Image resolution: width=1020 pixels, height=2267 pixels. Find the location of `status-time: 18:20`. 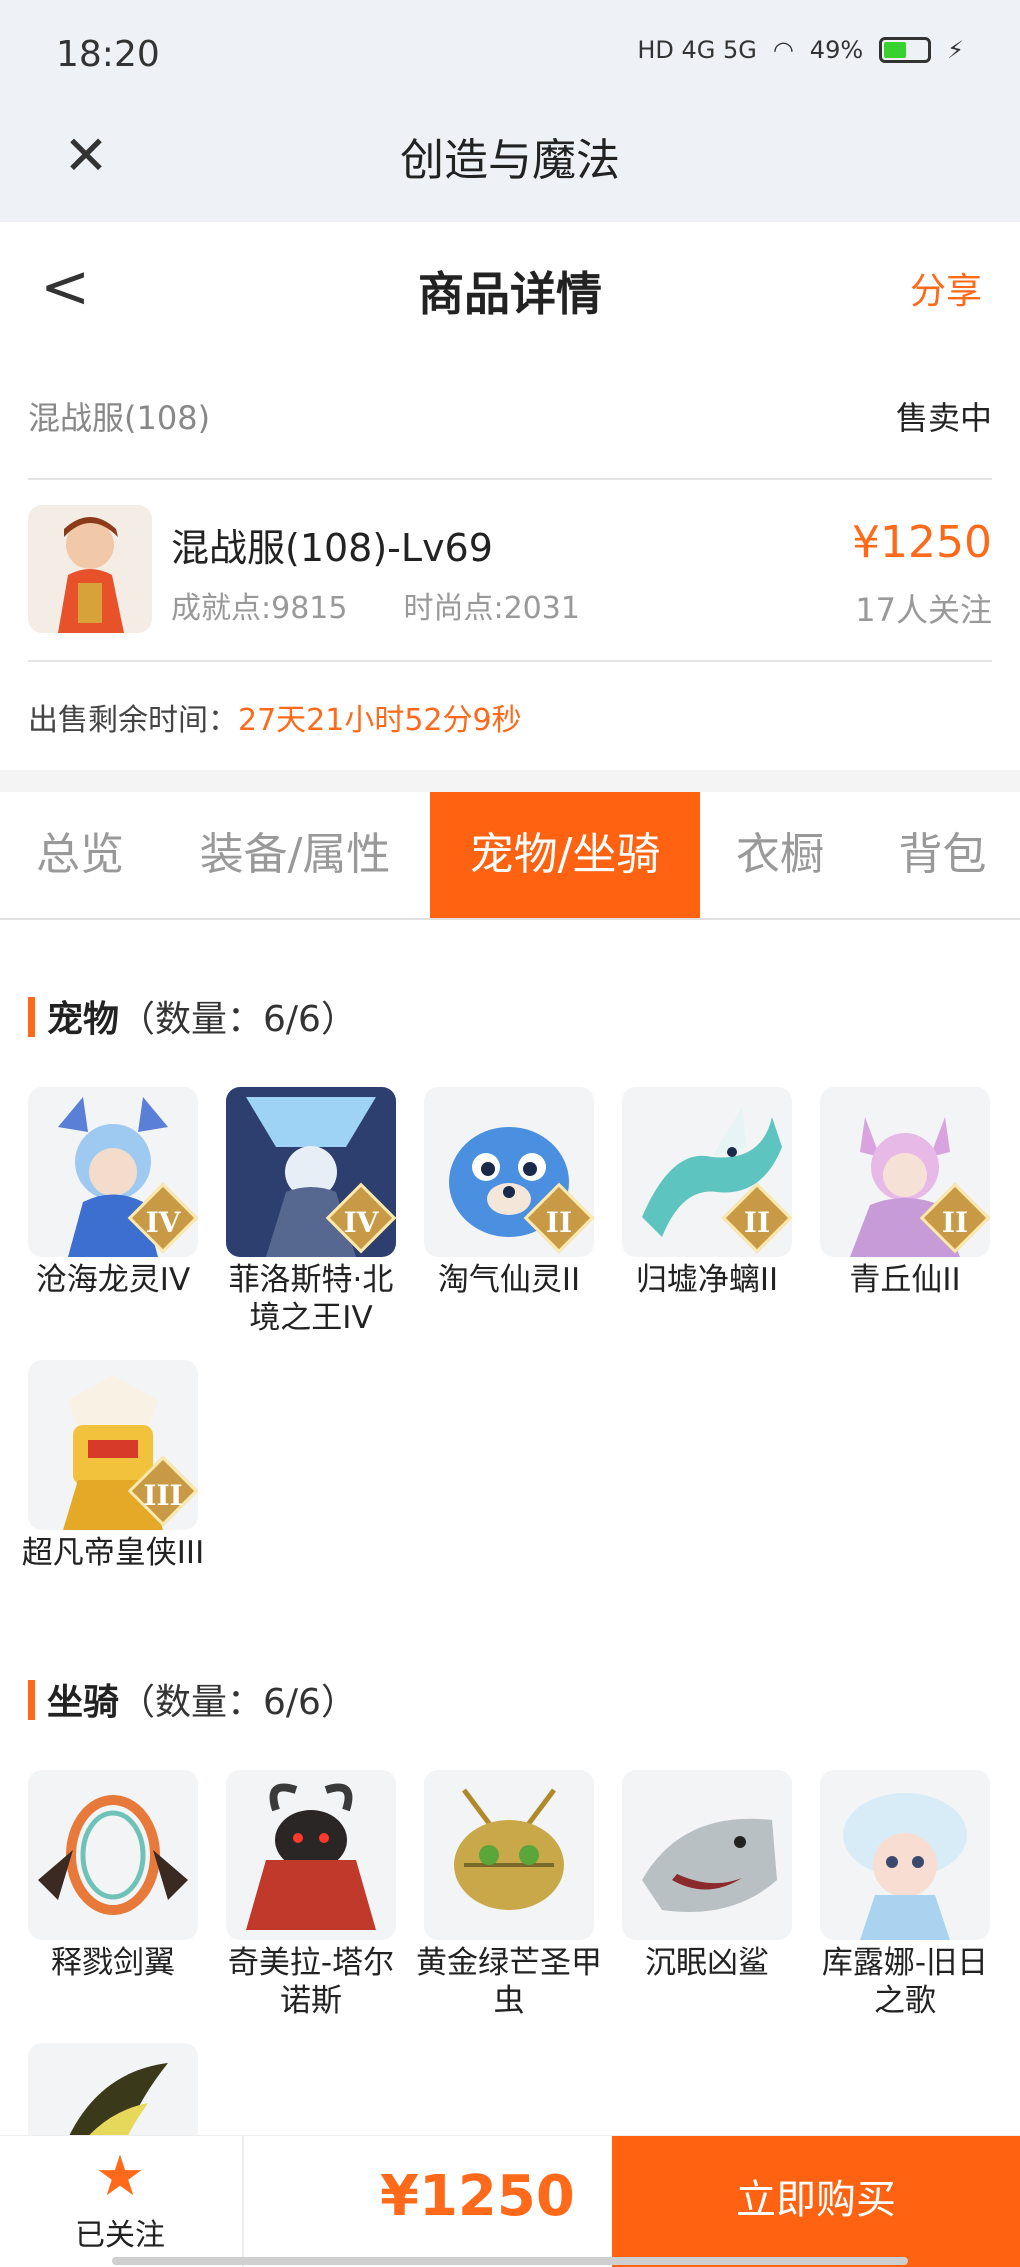

status-time: 18:20 is located at coordinates (108, 54).